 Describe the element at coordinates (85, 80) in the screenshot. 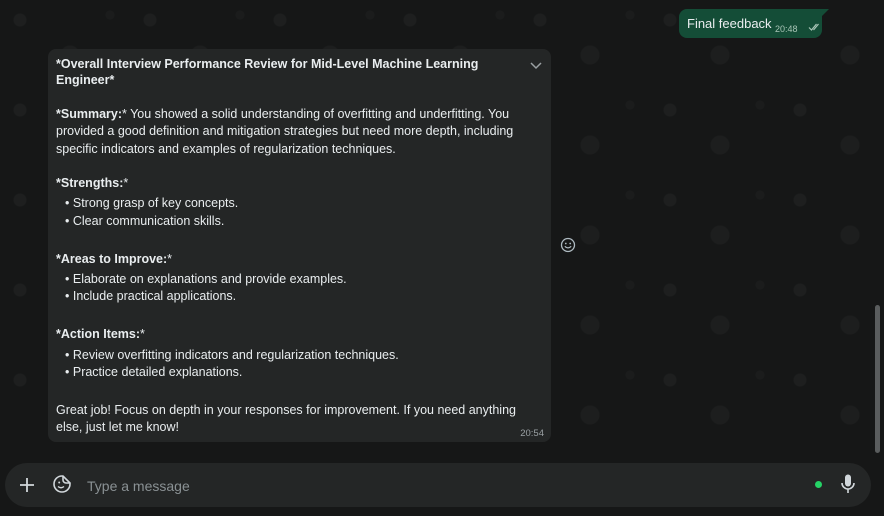

I see `review-title-cont: Engineer*` at that location.